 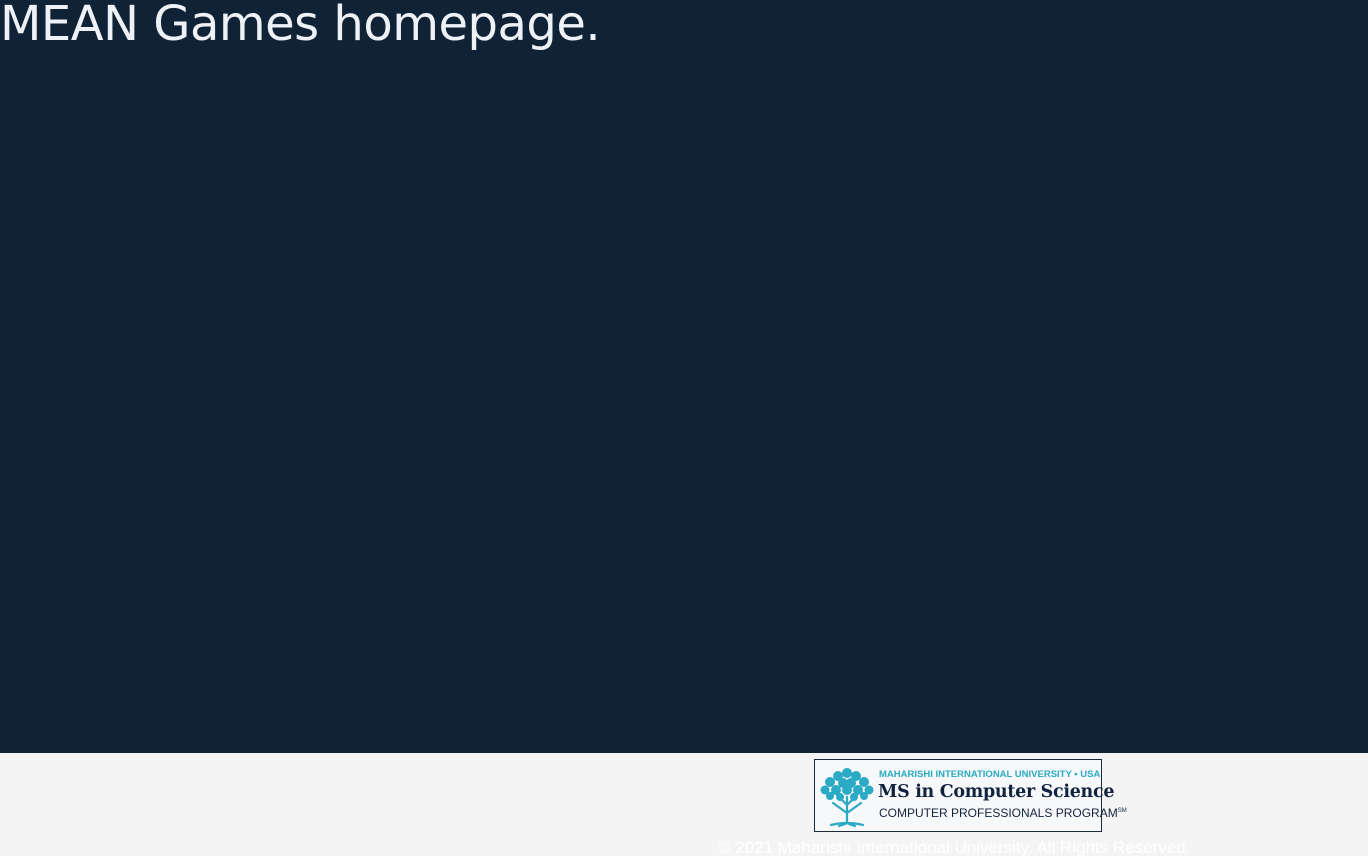 I want to click on tree-icon, so click(x=847, y=797).